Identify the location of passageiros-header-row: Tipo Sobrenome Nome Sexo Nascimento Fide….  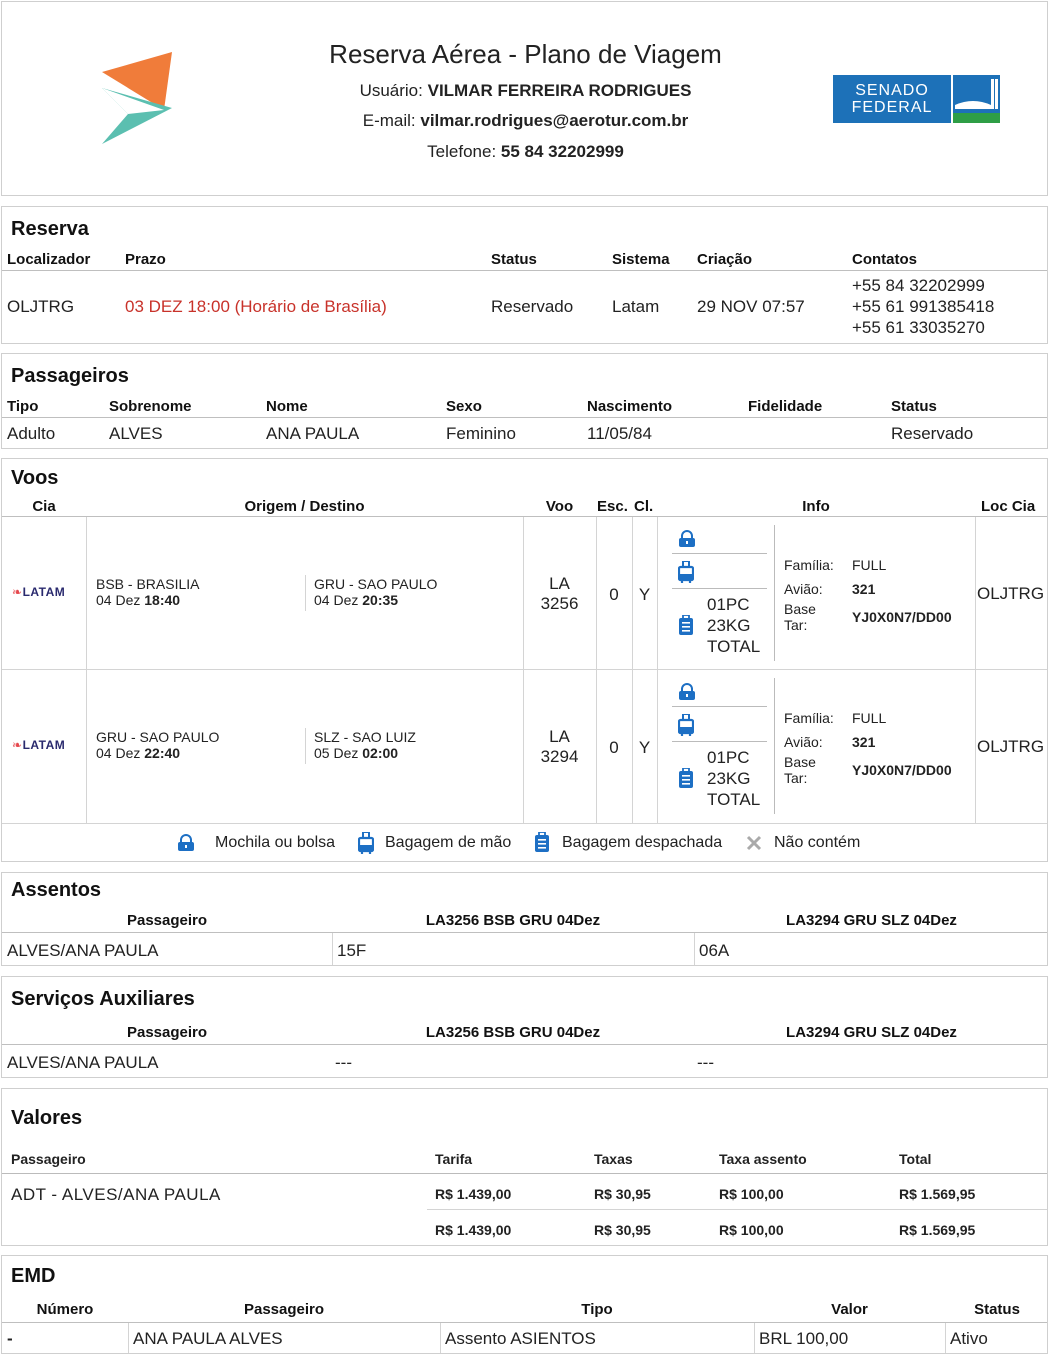
(524, 406).